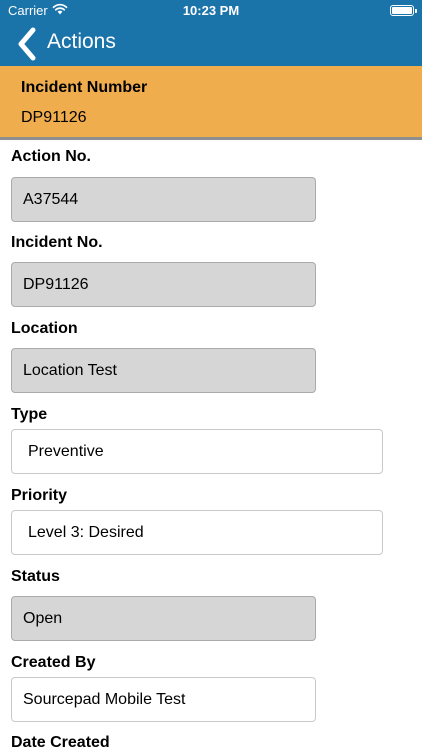 The image size is (422, 750). I want to click on incident-no-value: DP91126, so click(56, 284).